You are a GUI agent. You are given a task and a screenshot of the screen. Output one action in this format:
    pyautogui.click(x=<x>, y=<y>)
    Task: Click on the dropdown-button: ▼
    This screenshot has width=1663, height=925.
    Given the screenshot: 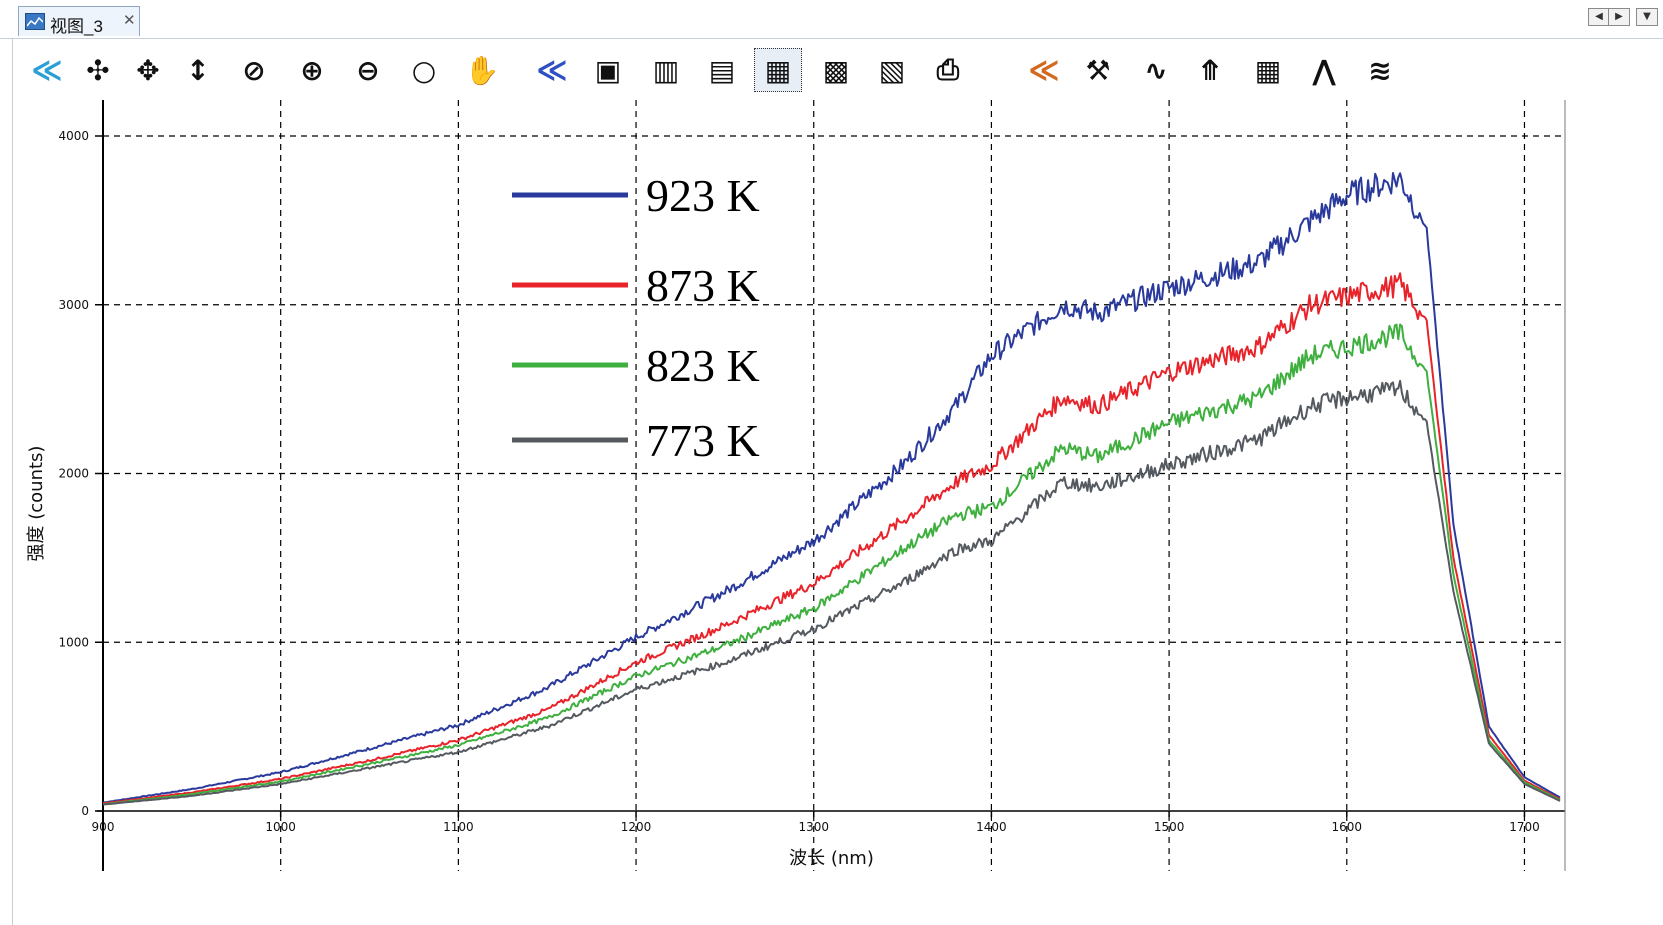 What is the action you would take?
    pyautogui.click(x=1647, y=17)
    